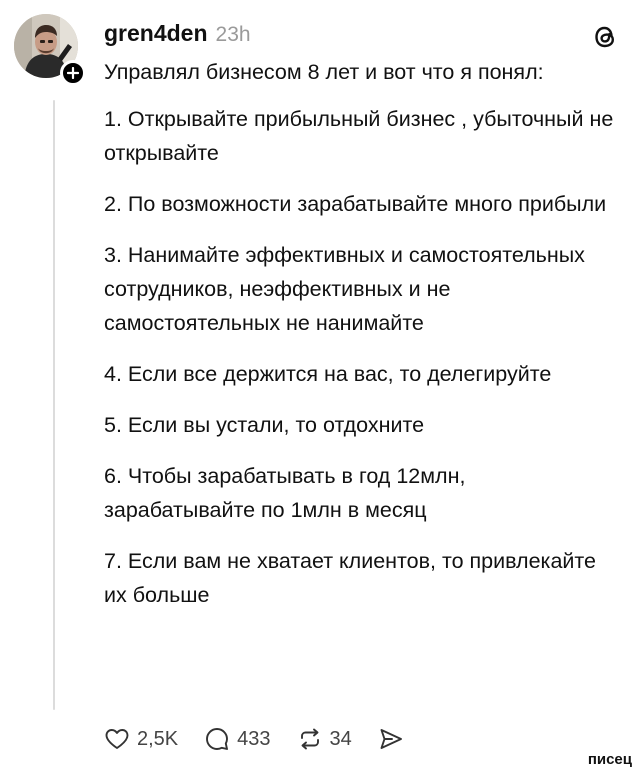 This screenshot has width=640, height=774. What do you see at coordinates (156, 33) in the screenshot?
I see `username: gren4den` at bounding box center [156, 33].